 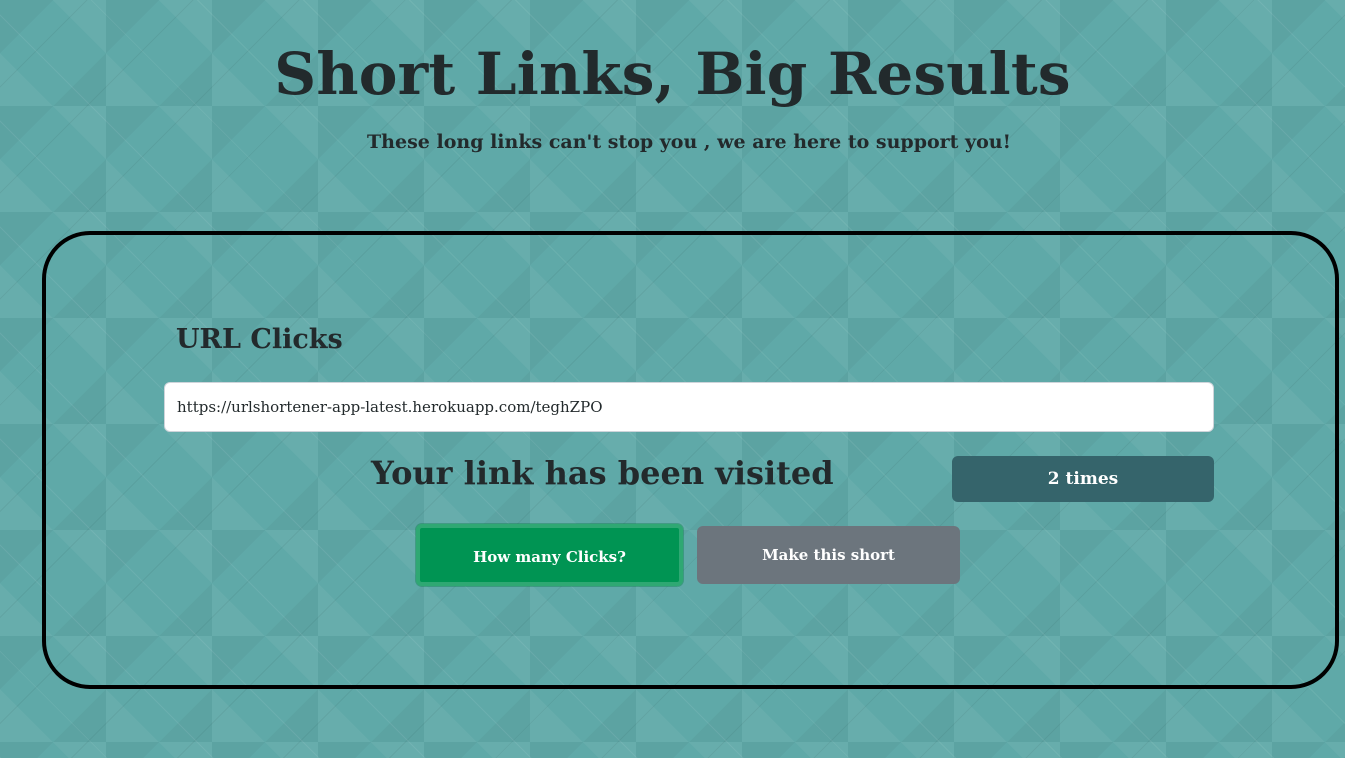 What do you see at coordinates (672, 74) in the screenshot?
I see `page-title: Short Links, Big Results` at bounding box center [672, 74].